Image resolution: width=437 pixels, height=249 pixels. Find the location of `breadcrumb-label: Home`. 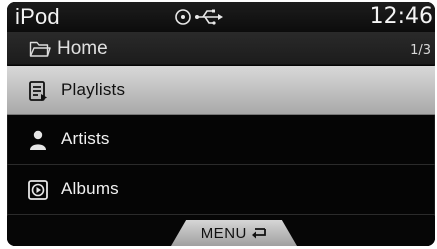

breadcrumb-label: Home is located at coordinates (82, 48).